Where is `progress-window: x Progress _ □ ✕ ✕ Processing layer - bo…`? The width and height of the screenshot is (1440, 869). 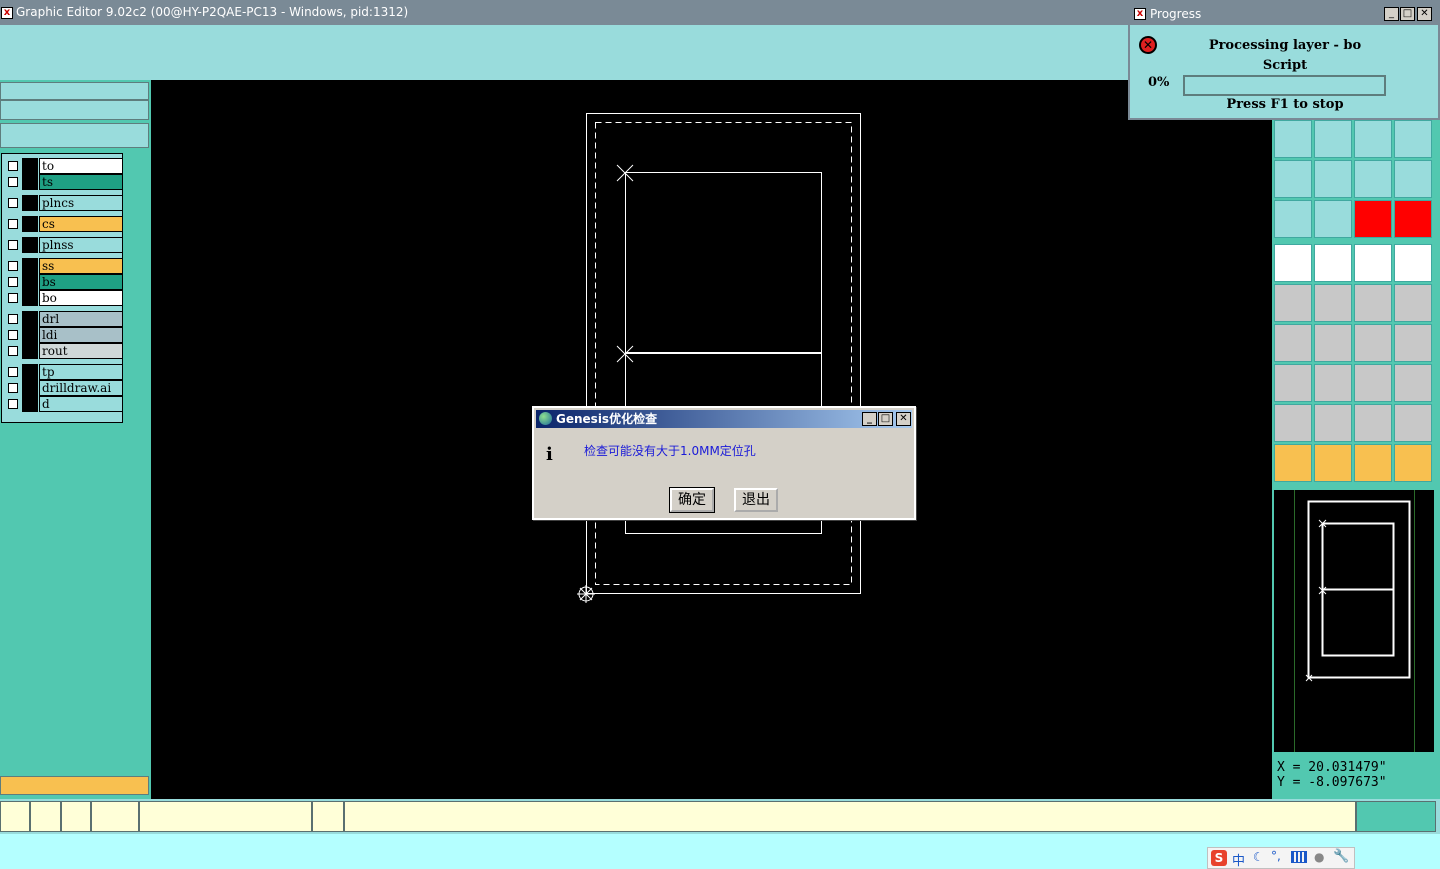
progress-window: x Progress _ □ ✕ ✕ Processing layer - bo… is located at coordinates (1284, 61).